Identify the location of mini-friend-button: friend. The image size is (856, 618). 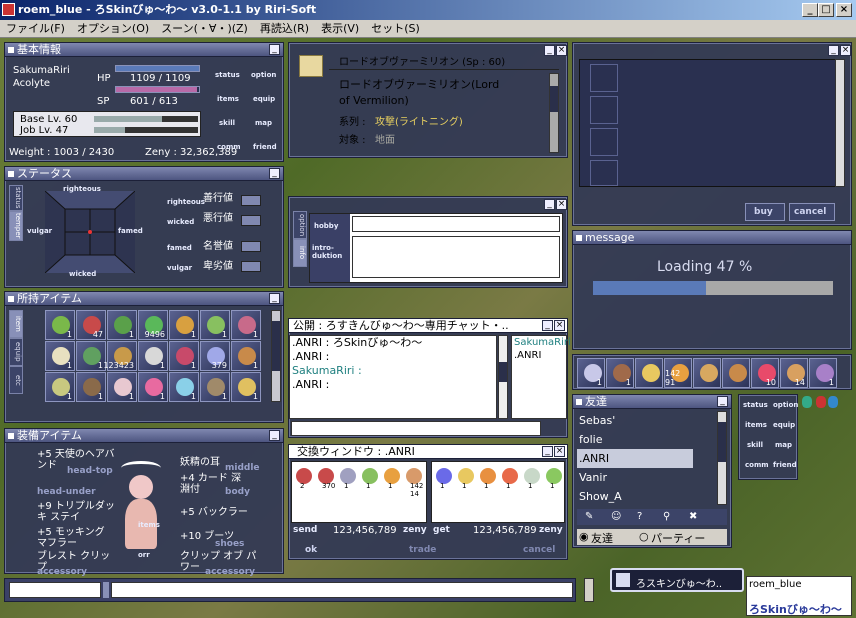
(785, 465).